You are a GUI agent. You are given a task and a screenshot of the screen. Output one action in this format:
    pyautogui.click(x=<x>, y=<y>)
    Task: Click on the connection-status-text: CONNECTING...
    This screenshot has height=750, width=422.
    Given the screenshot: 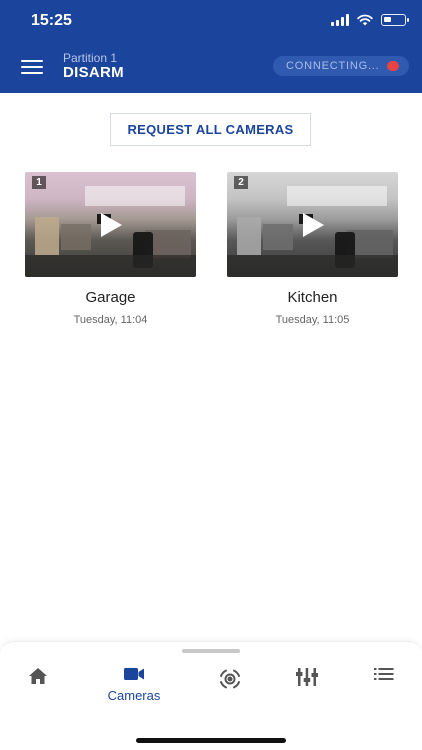 What is the action you would take?
    pyautogui.click(x=333, y=66)
    